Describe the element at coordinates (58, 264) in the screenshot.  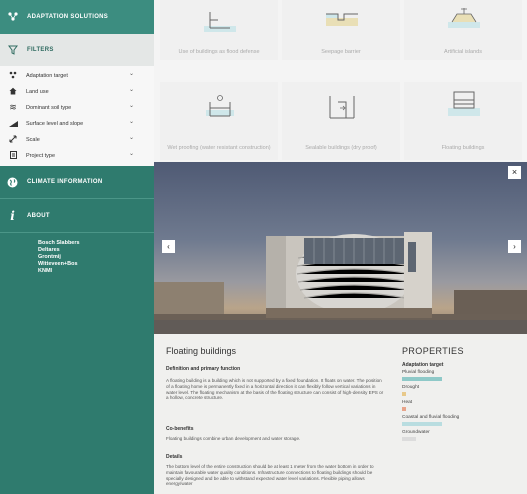
I see `credit-item: Witteveen+Bos` at that location.